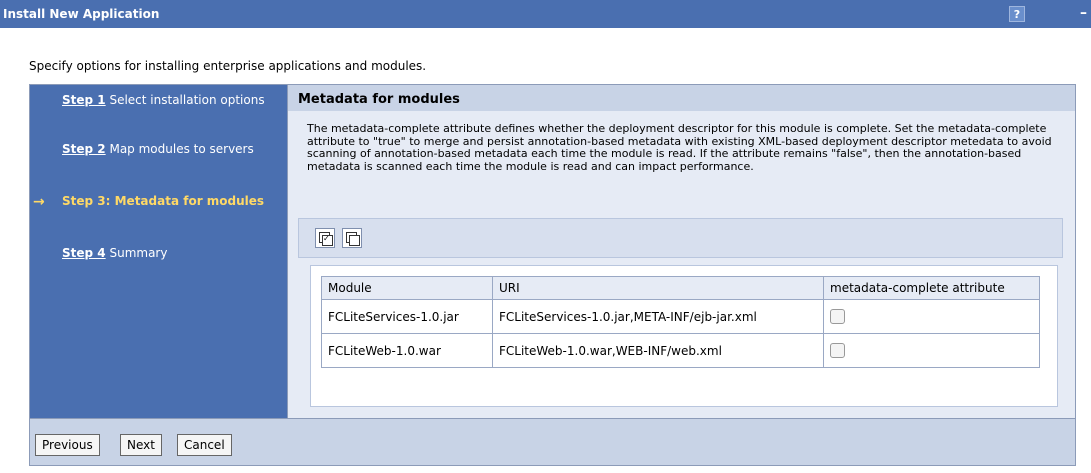 Image resolution: width=1091 pixels, height=473 pixels. I want to click on window-title: Install New Application, so click(81, 14).